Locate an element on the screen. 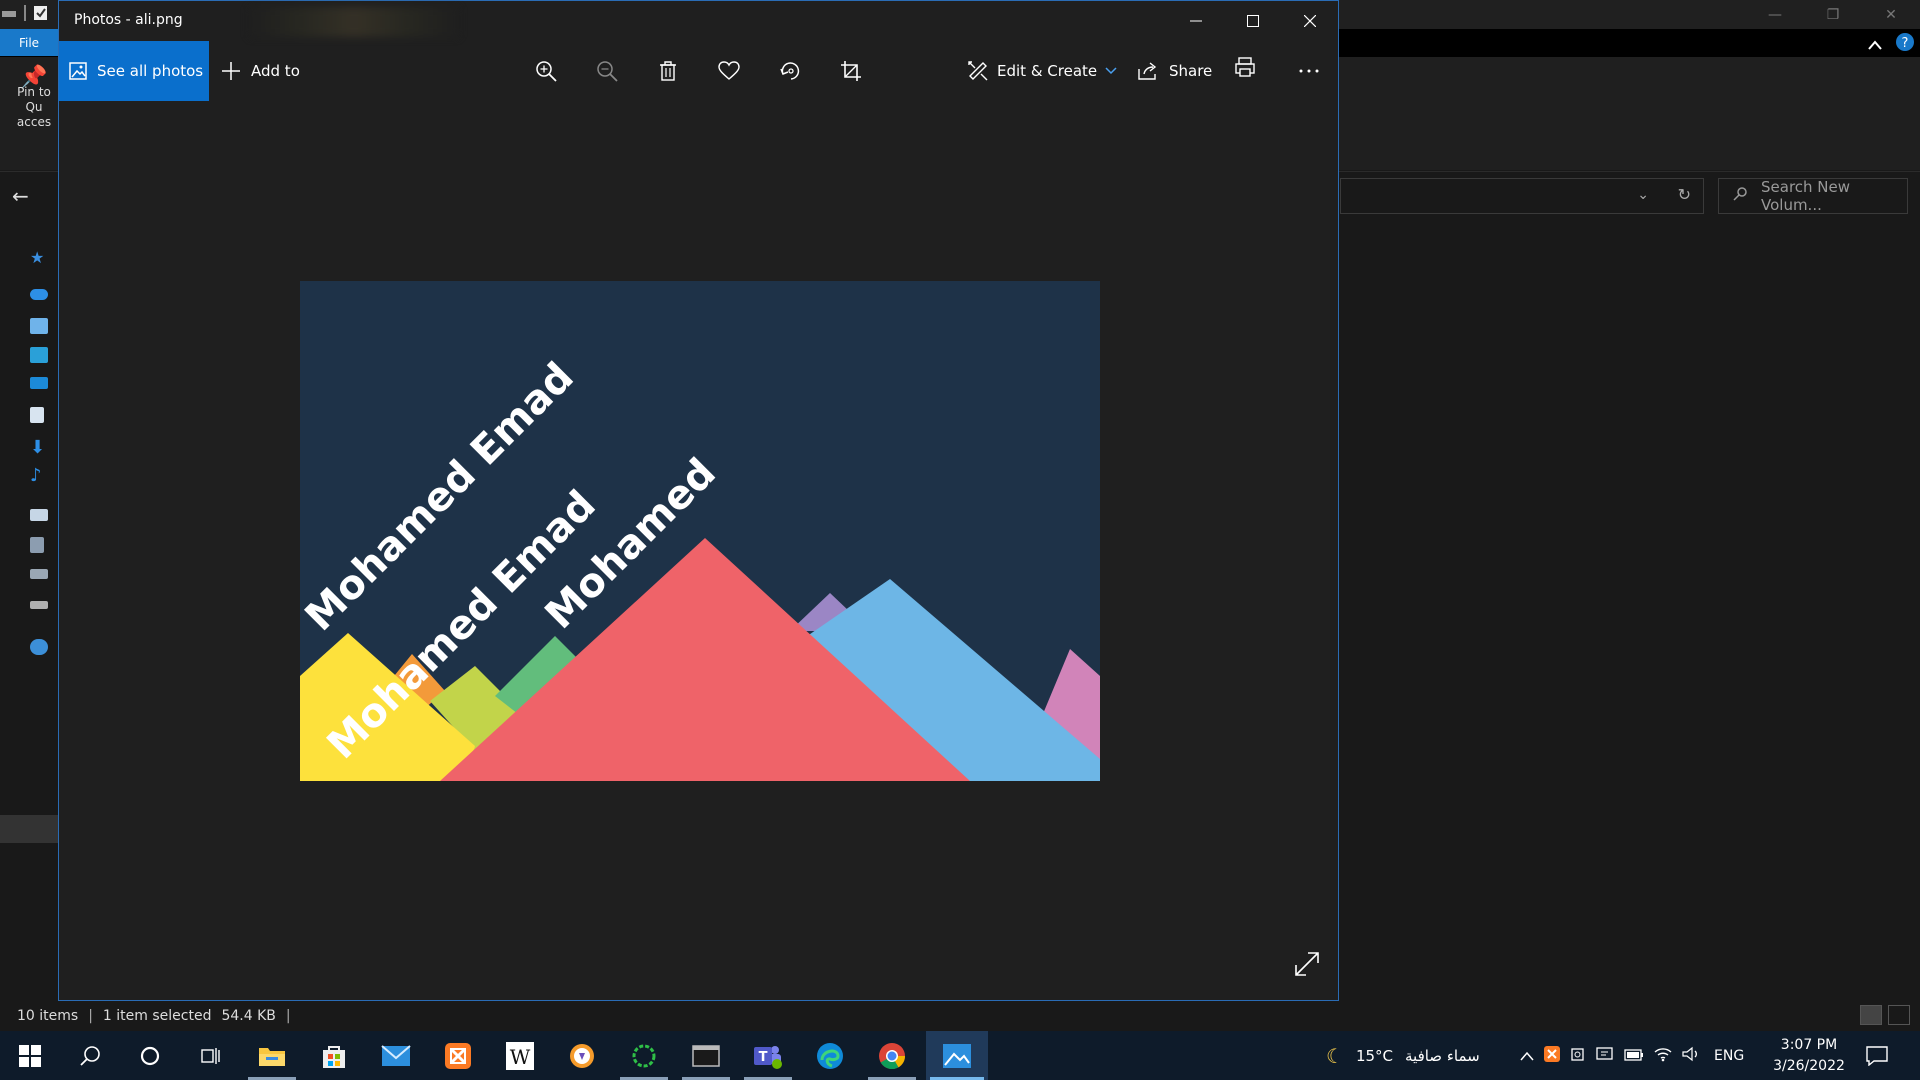 Image resolution: width=1920 pixels, height=1080 pixels. weather-description: سماء صافية is located at coordinates (1442, 1055).